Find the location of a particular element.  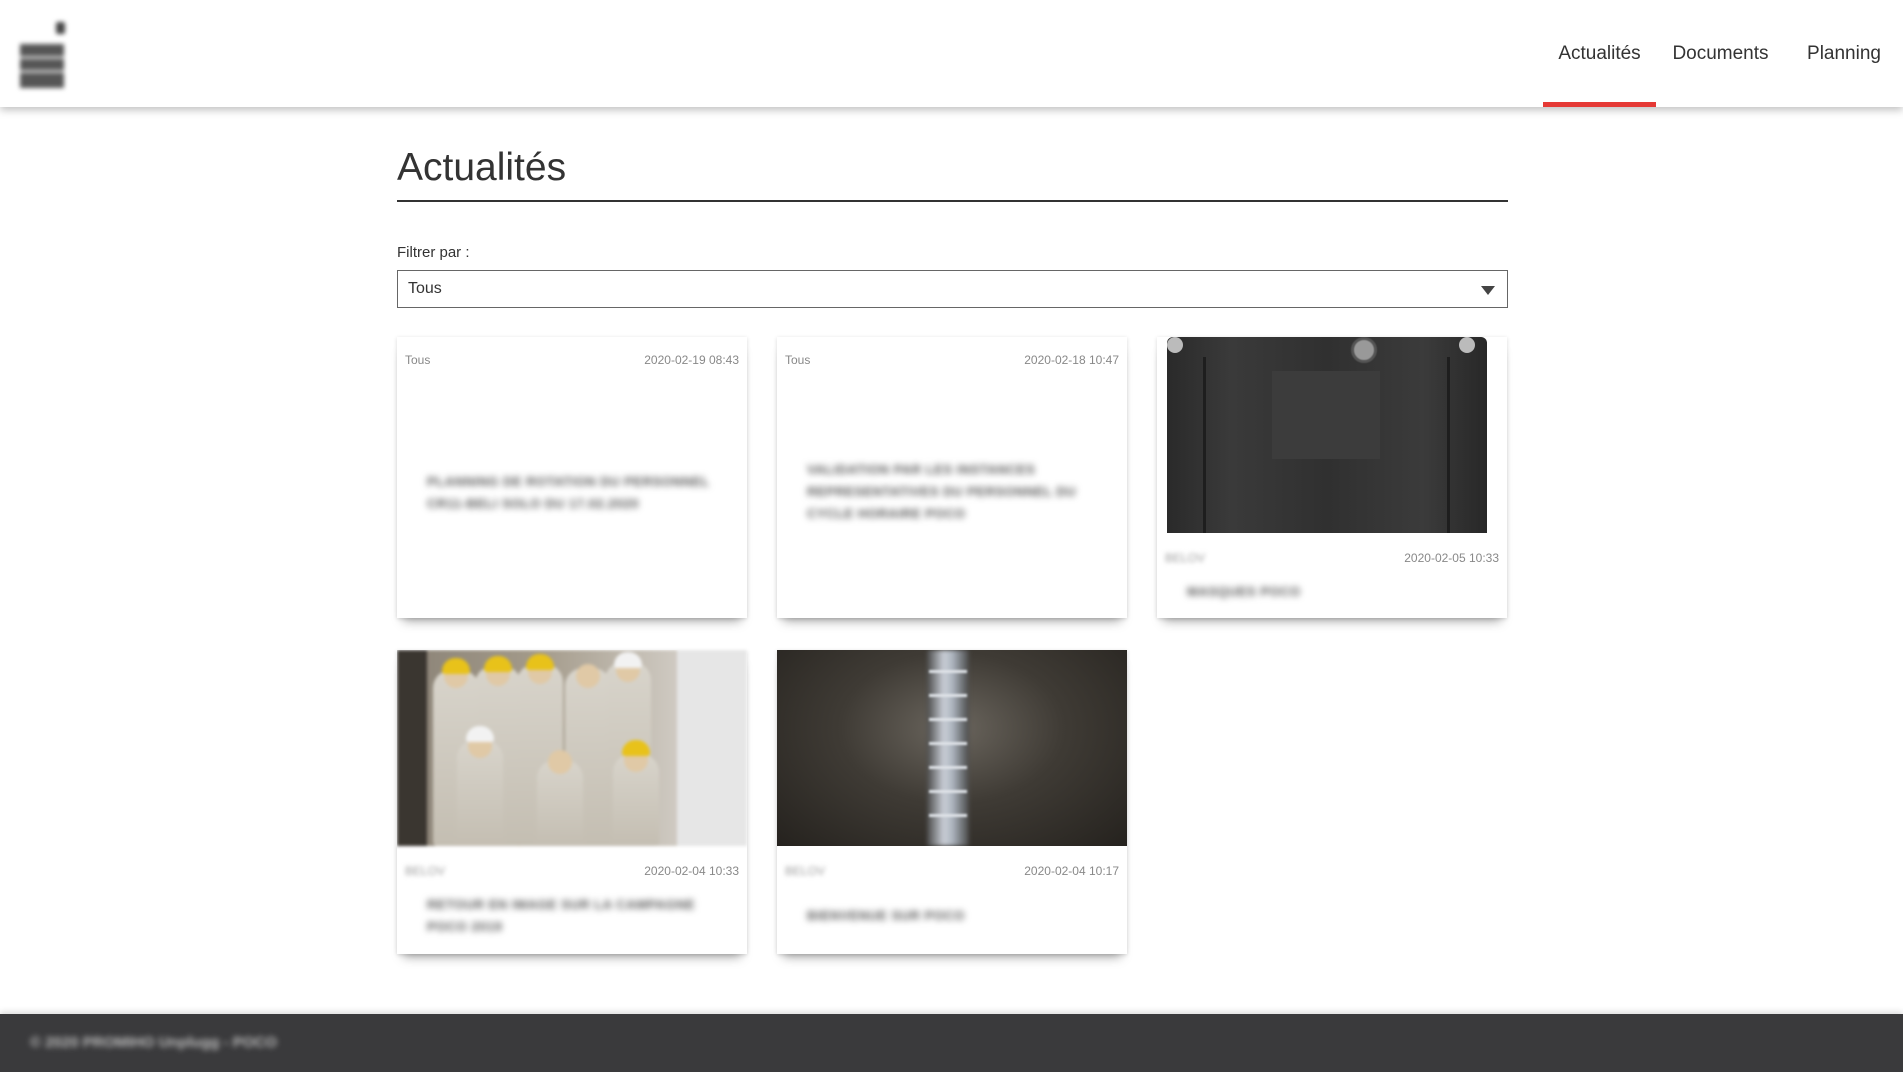

nav-item-label: Planning is located at coordinates (1844, 53).